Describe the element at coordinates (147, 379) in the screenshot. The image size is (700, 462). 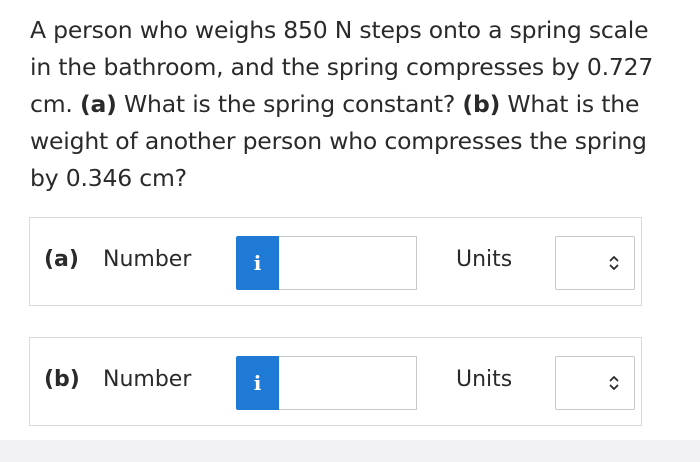
I see `number-label-b: Number` at that location.